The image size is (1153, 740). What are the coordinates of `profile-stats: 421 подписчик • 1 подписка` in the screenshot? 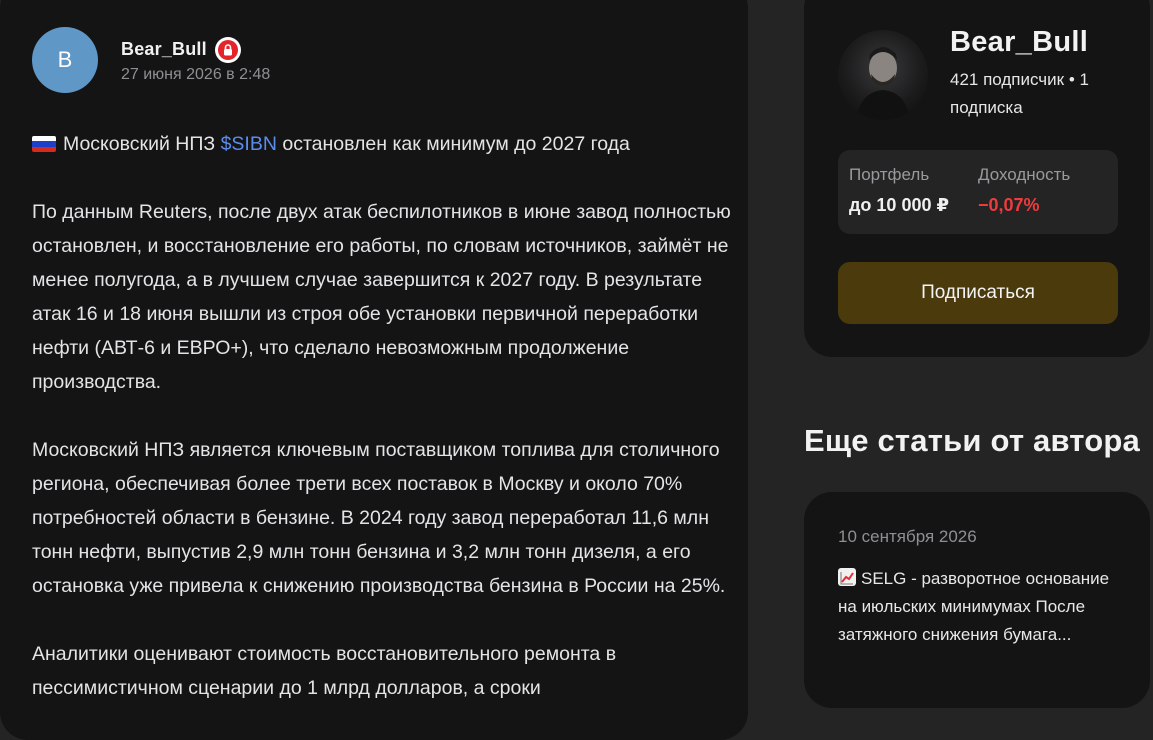 It's located at (1019, 93).